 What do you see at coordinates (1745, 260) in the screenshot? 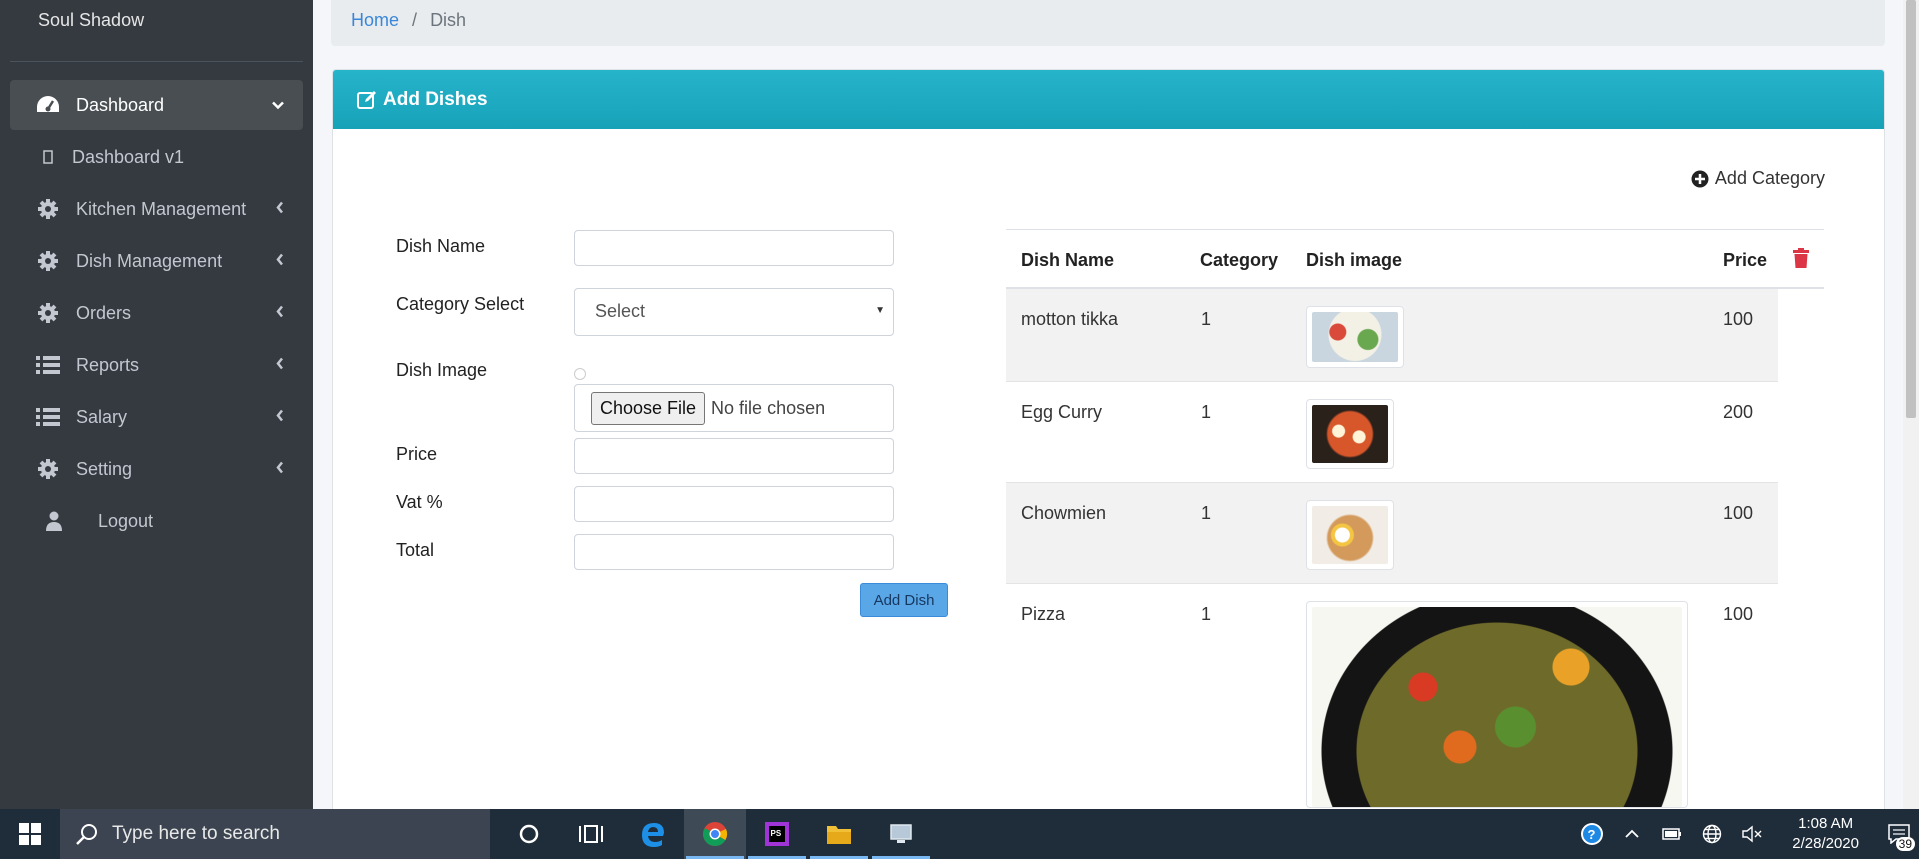
I see `header-price: Price` at bounding box center [1745, 260].